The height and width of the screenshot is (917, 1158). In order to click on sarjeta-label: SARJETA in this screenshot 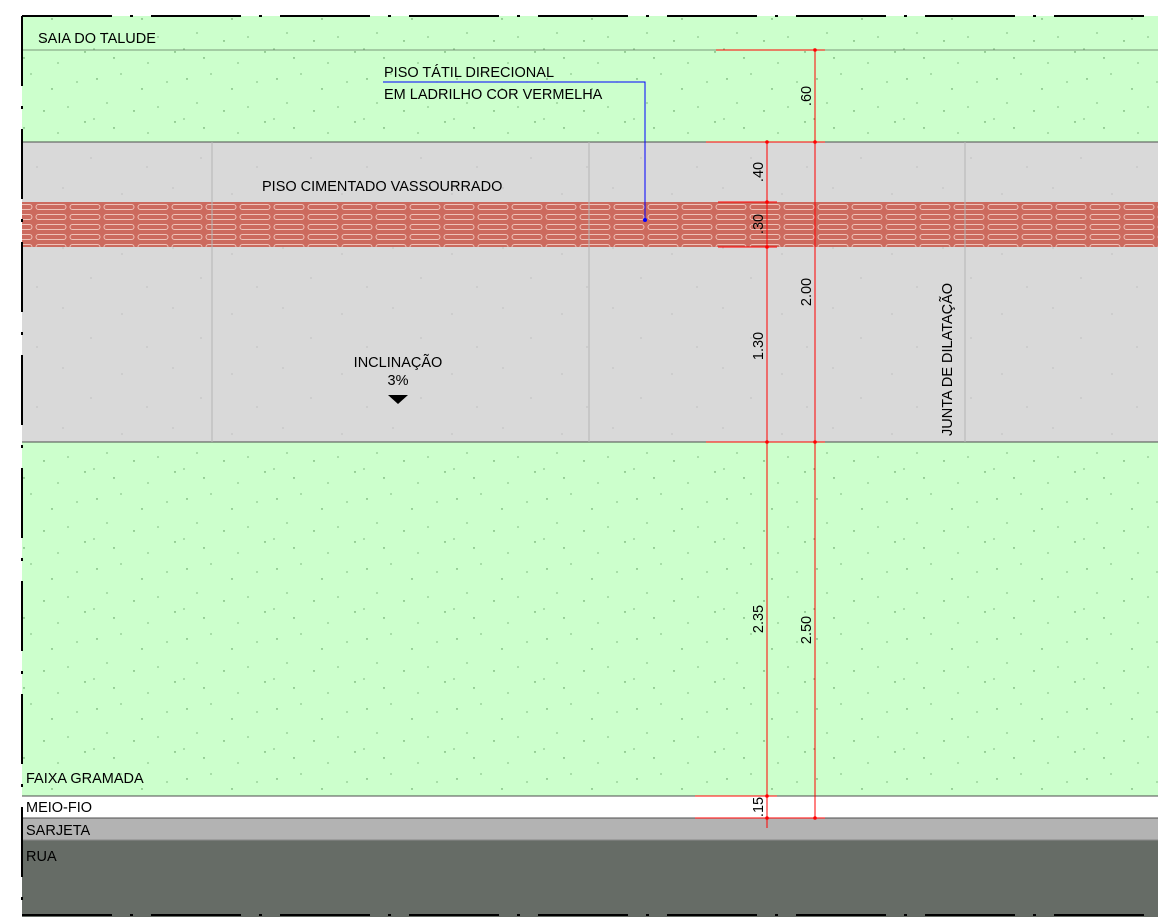, I will do `click(58, 831)`.